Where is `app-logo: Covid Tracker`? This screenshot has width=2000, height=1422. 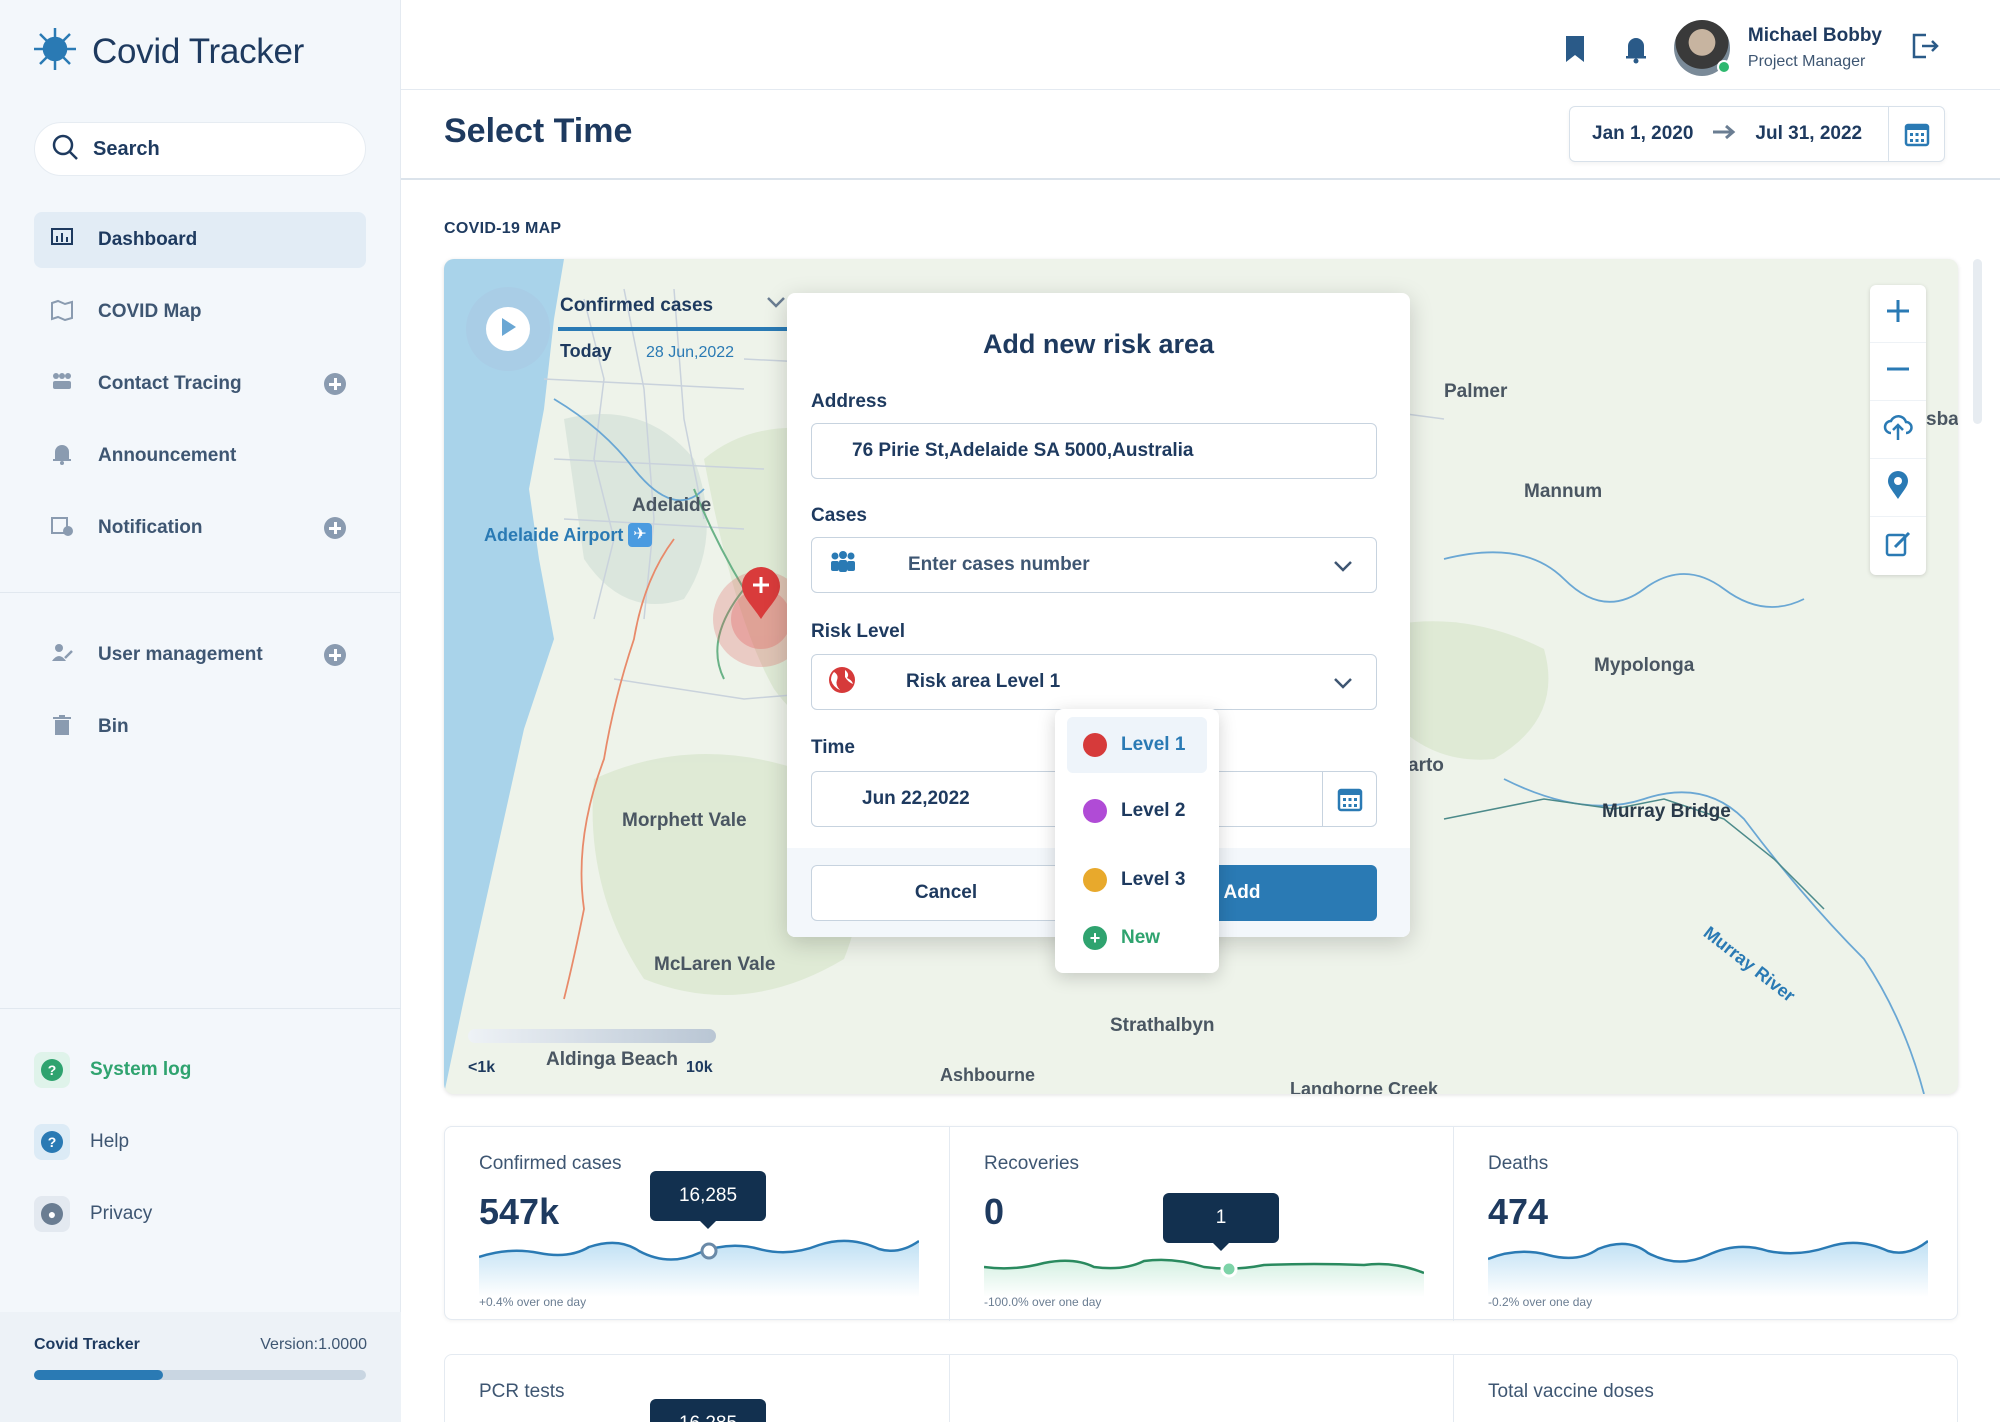 app-logo: Covid Tracker is located at coordinates (168, 51).